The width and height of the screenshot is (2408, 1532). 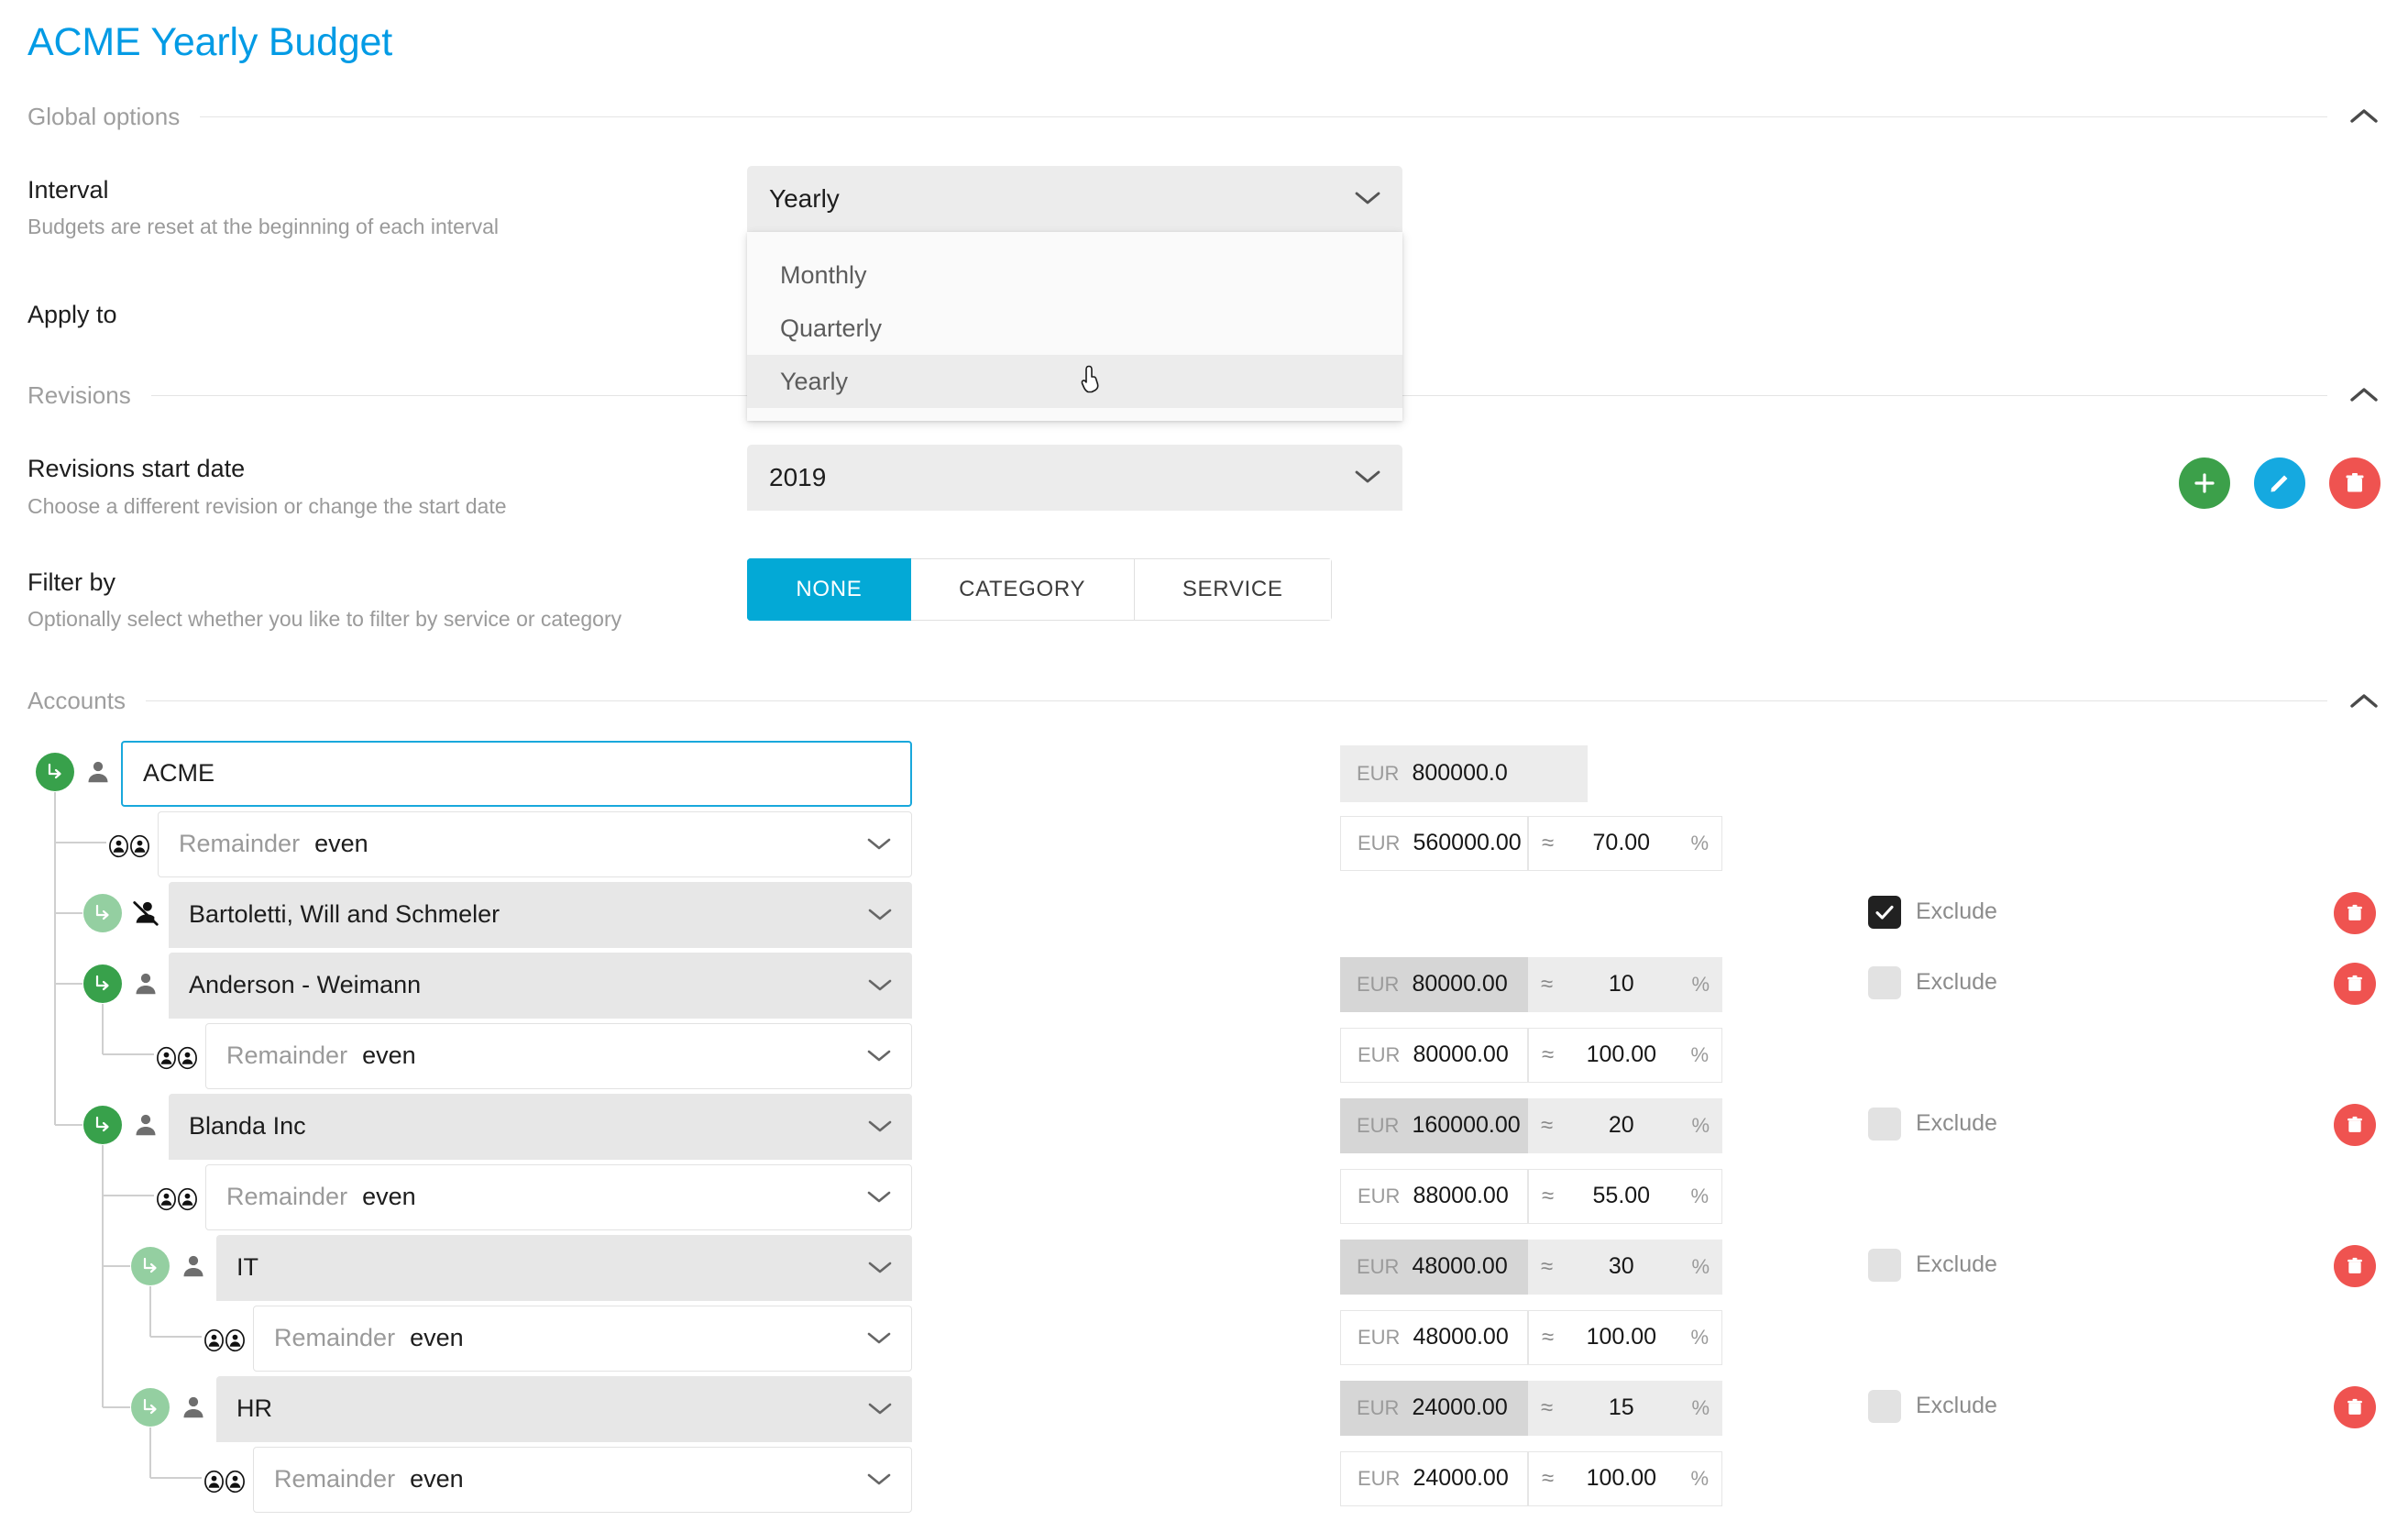 I want to click on account-name-input: ACME, so click(x=516, y=773).